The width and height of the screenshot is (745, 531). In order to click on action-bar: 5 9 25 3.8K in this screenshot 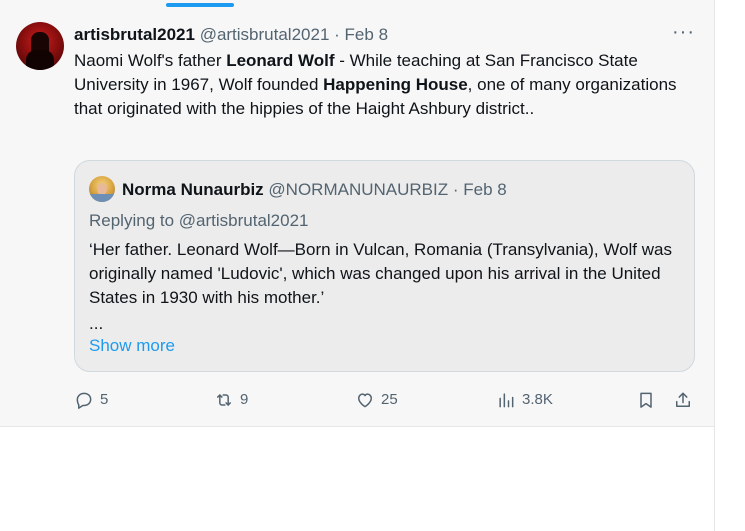, I will do `click(357, 400)`.